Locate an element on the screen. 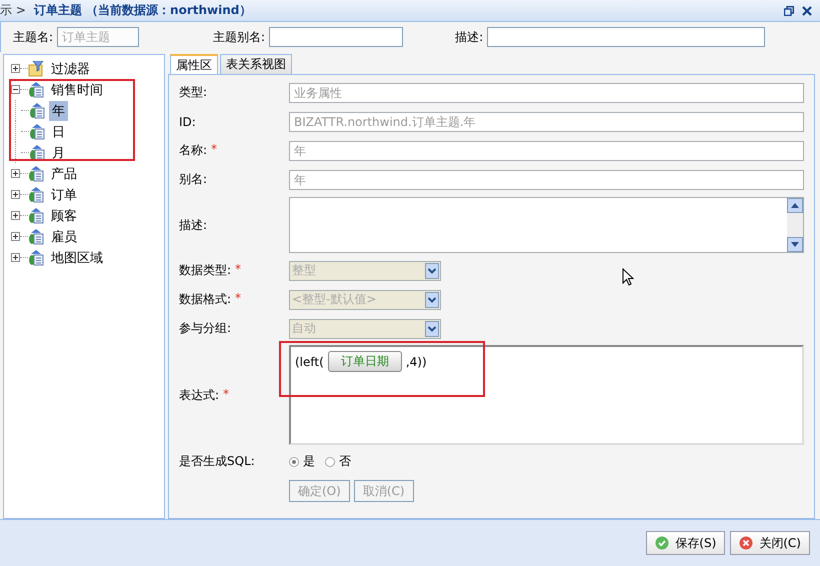 This screenshot has width=820, height=566. breadcrumb: 示 > is located at coordinates (13, 10).